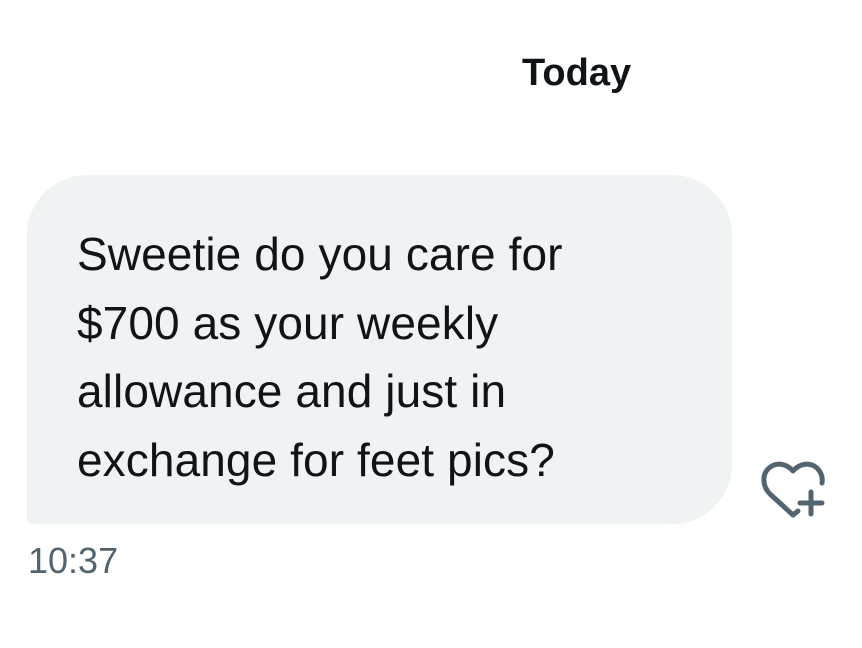 The width and height of the screenshot is (862, 648). What do you see at coordinates (577, 73) in the screenshot?
I see `date-divider: Today` at bounding box center [577, 73].